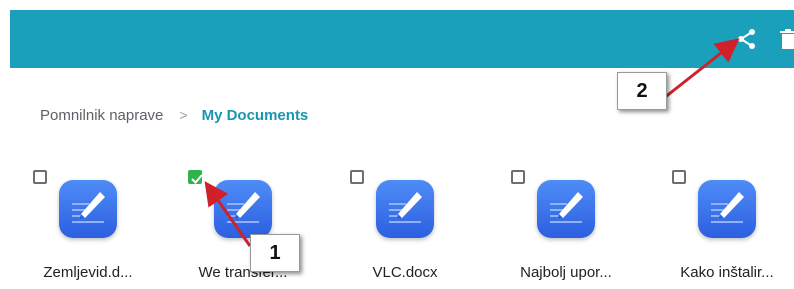  What do you see at coordinates (642, 91) in the screenshot?
I see `callout-2: 2` at bounding box center [642, 91].